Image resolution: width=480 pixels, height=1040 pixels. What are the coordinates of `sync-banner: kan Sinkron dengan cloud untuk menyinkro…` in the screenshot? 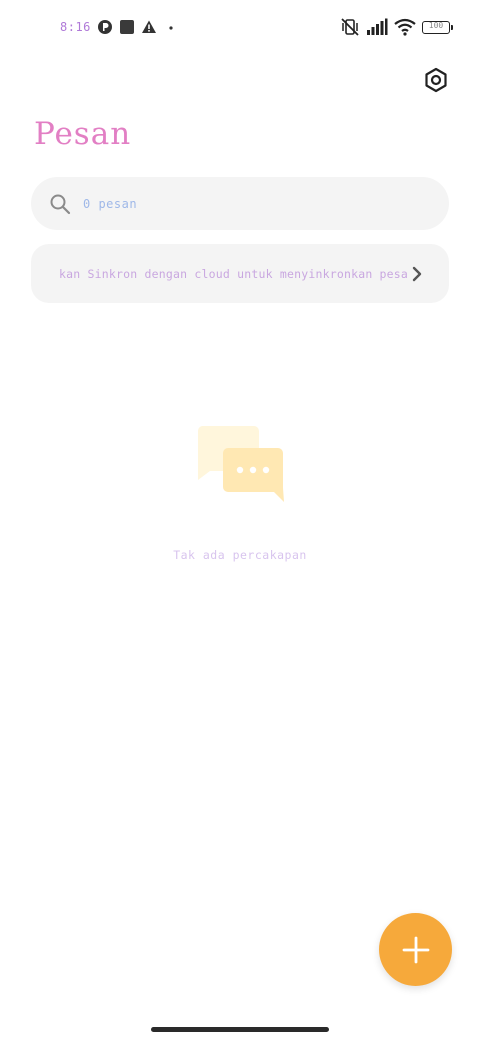 It's located at (240, 273).